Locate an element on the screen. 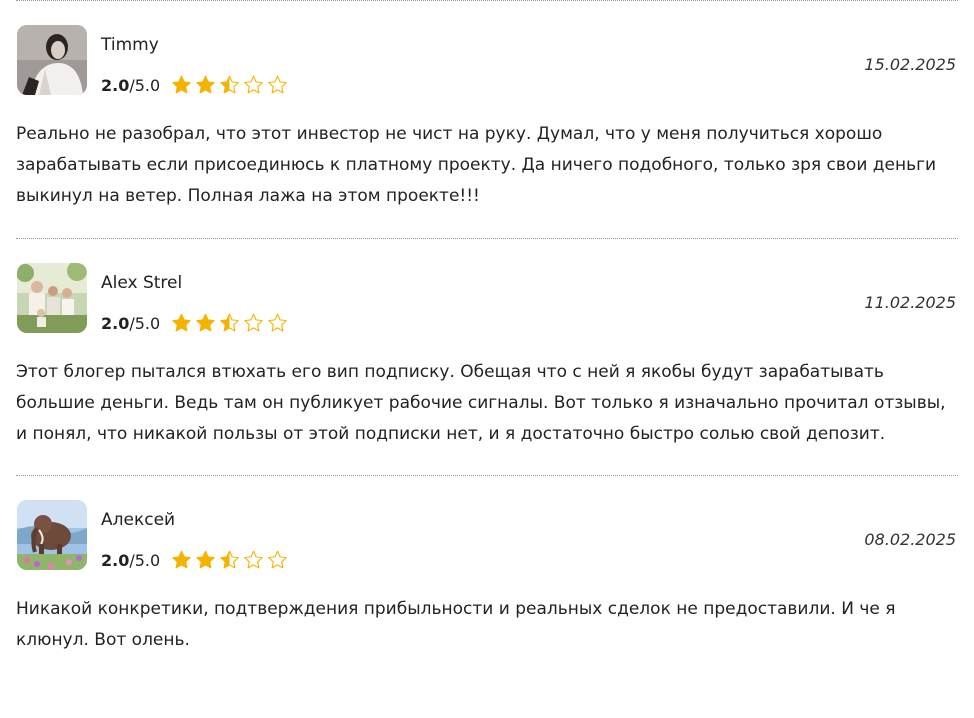  review-author: Alex Strel is located at coordinates (142, 283).